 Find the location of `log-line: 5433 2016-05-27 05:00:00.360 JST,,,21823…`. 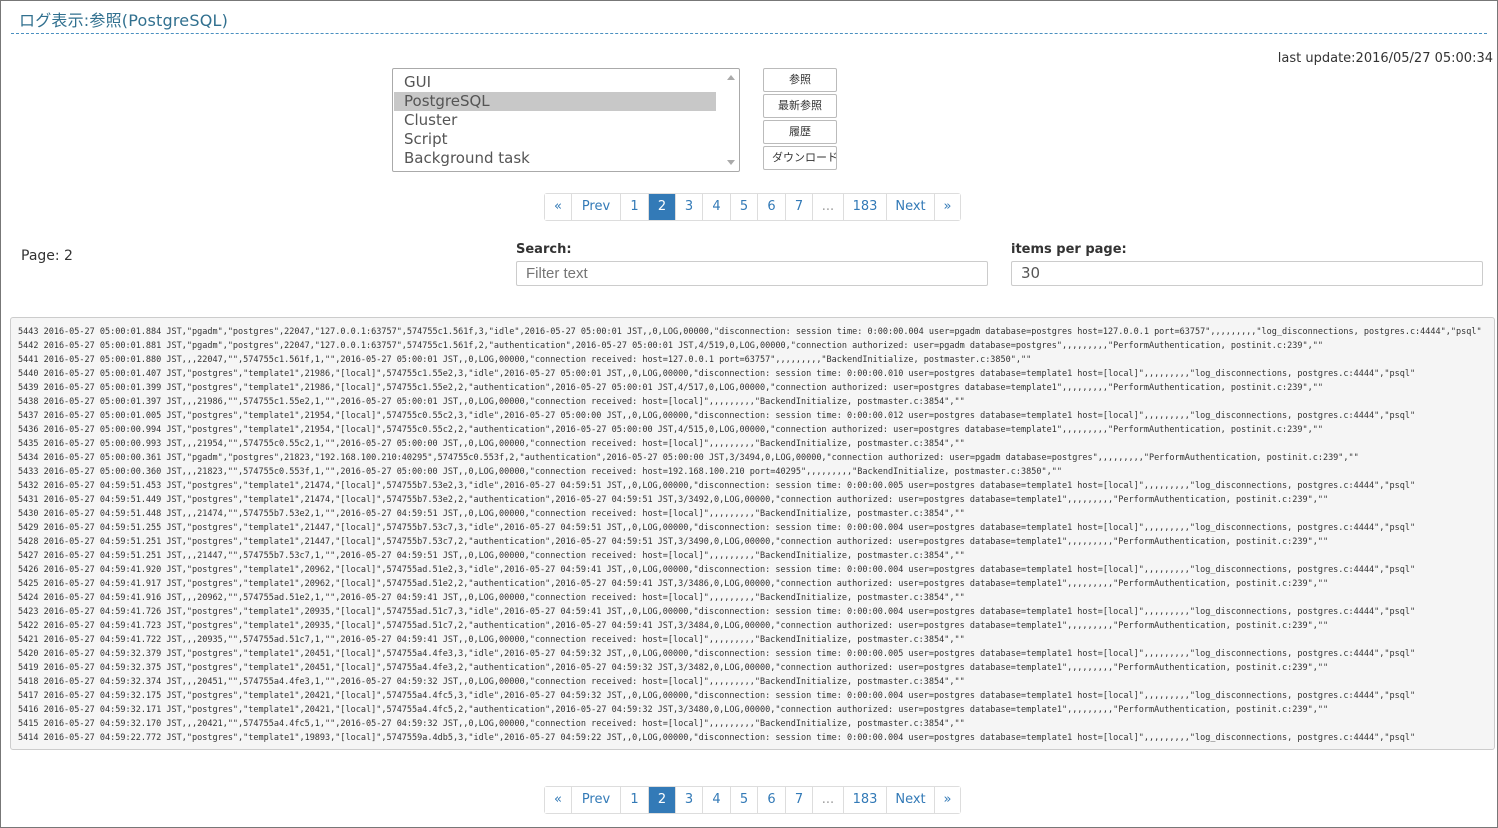

log-line: 5433 2016-05-27 05:00:00.360 JST,,,21823… is located at coordinates (540, 472).